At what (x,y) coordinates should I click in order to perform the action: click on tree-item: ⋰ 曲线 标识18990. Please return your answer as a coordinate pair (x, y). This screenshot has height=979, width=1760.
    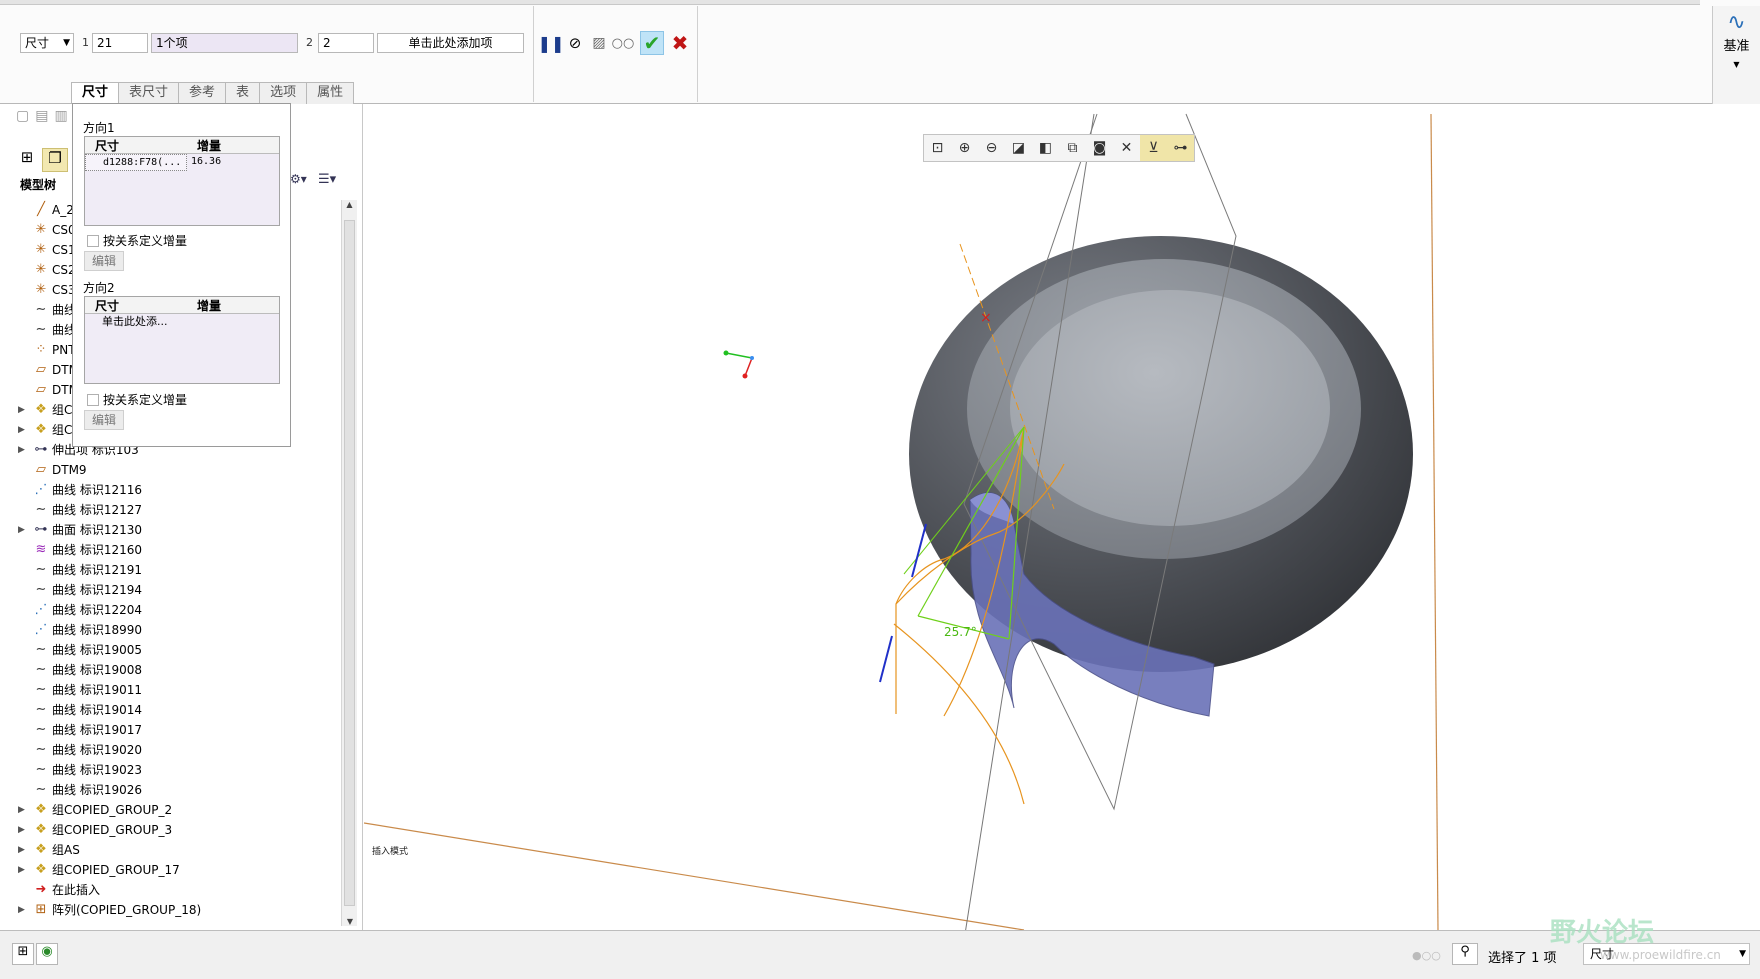
    Looking at the image, I should click on (177, 630).